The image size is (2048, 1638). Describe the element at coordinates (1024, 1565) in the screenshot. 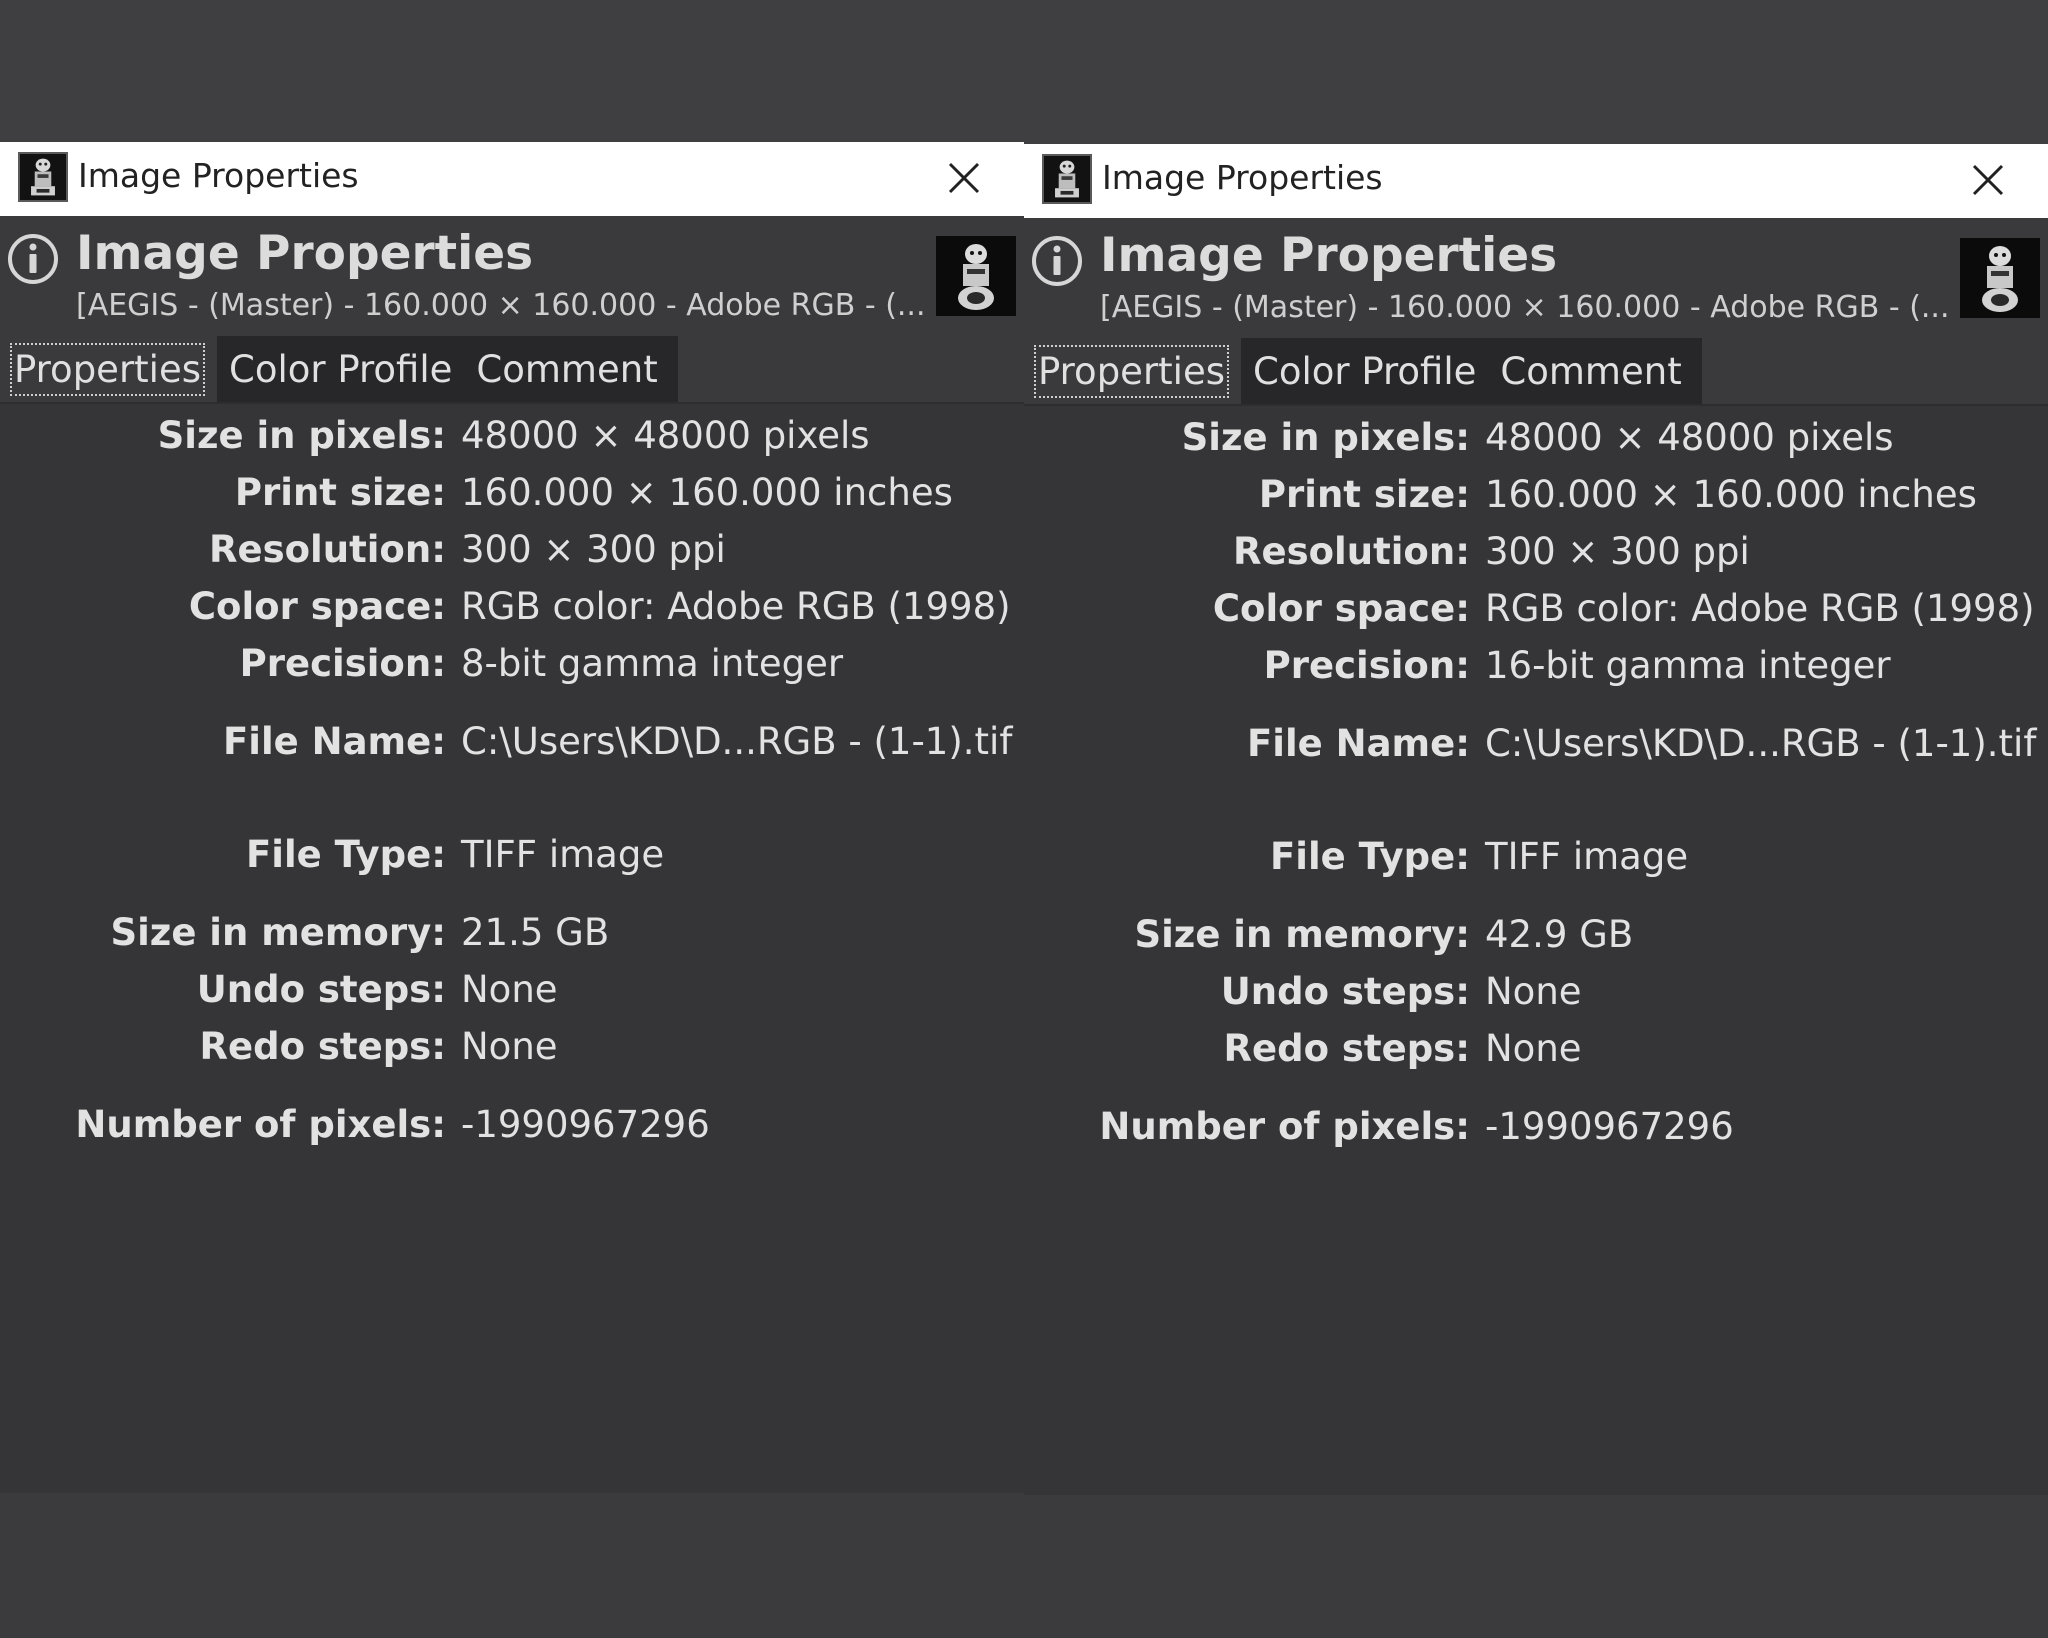

I see `bottom-band` at that location.